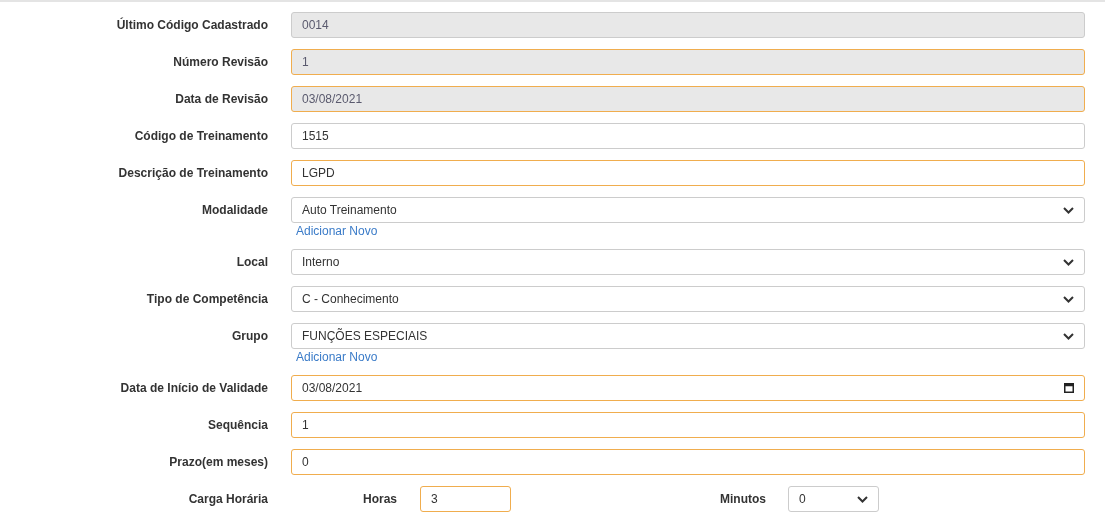 The image size is (1105, 516). I want to click on select-field: FUNÇÕES ESPECIAIS, so click(688, 336).